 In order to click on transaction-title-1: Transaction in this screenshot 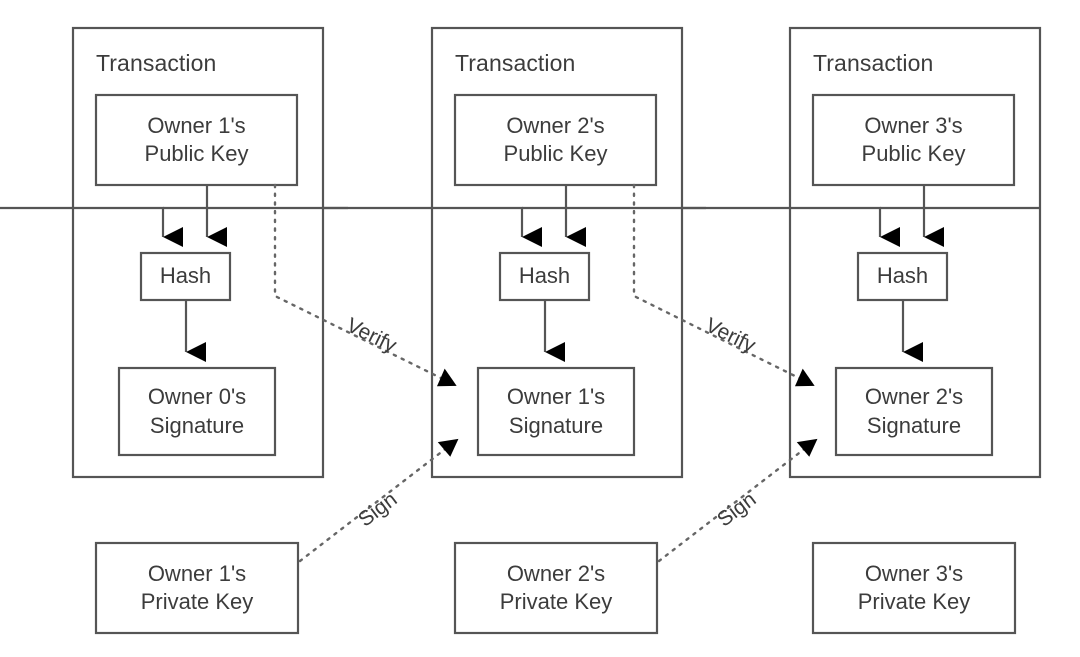, I will do `click(156, 63)`.